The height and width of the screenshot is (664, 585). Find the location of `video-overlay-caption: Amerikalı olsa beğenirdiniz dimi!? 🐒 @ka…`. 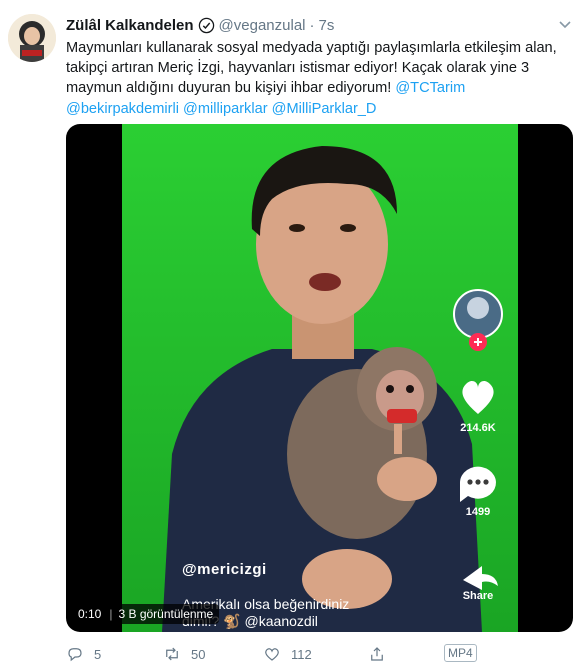

video-overlay-caption: Amerikalı olsa beğenirdiniz dimi!? 🐒 @ka… is located at coordinates (342, 613).